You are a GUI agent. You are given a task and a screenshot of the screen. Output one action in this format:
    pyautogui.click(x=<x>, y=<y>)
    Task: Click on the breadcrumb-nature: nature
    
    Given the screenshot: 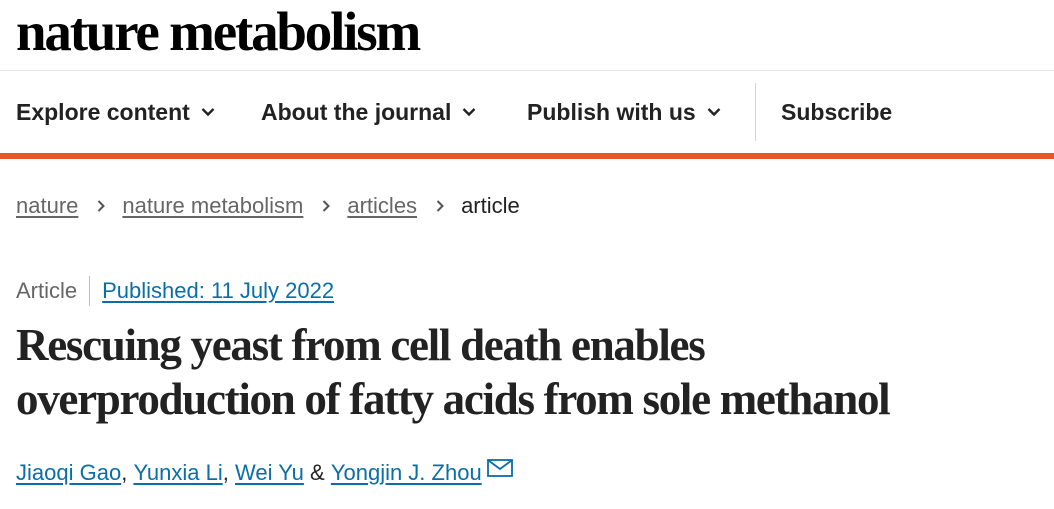 What is the action you would take?
    pyautogui.click(x=47, y=206)
    